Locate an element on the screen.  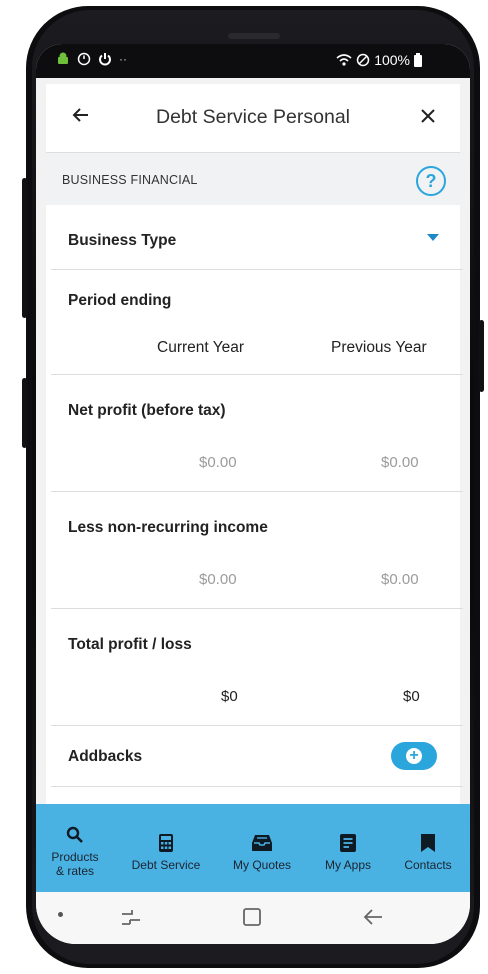
no-signal-icon is located at coordinates (363, 60).